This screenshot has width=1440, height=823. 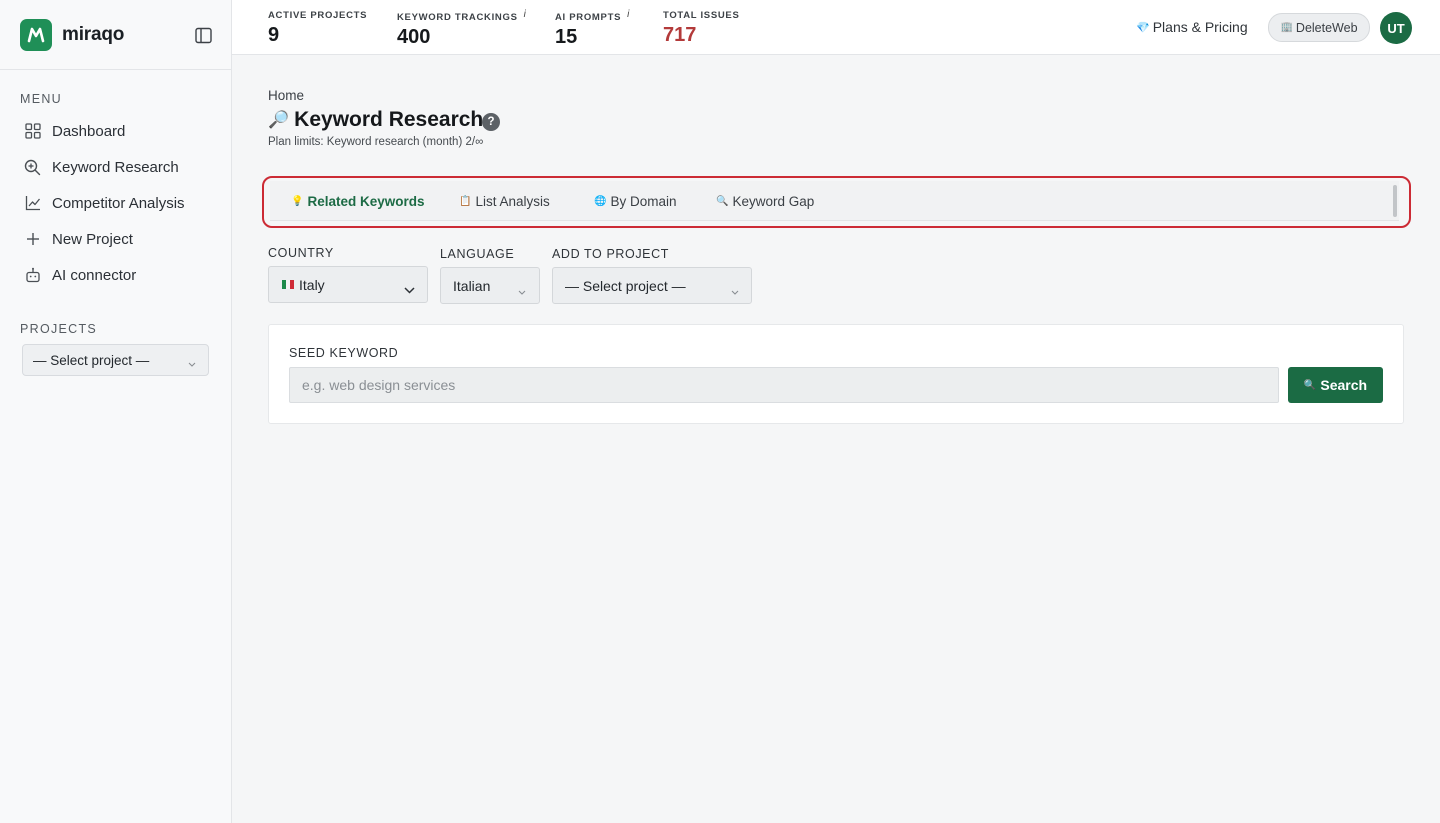 What do you see at coordinates (94, 275) in the screenshot?
I see `sidebar-item-label: AI connector` at bounding box center [94, 275].